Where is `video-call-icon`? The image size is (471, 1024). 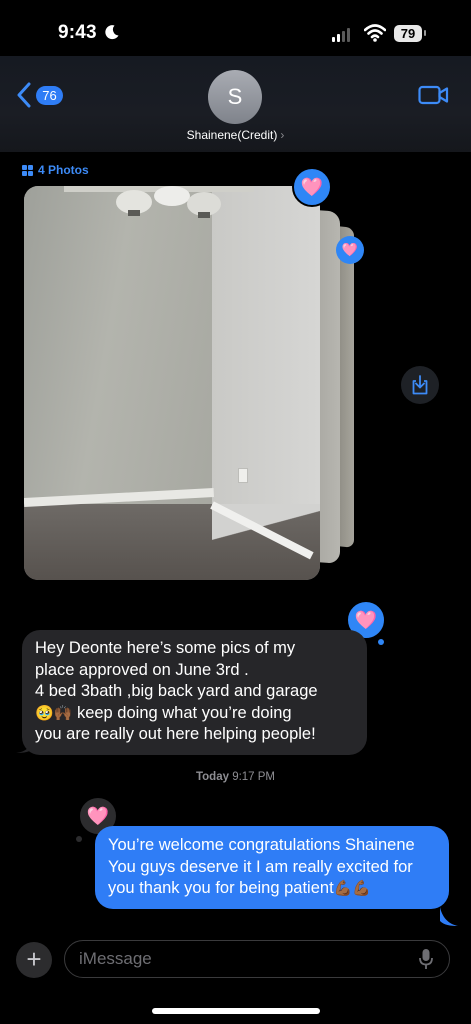
video-call-icon is located at coordinates (433, 95).